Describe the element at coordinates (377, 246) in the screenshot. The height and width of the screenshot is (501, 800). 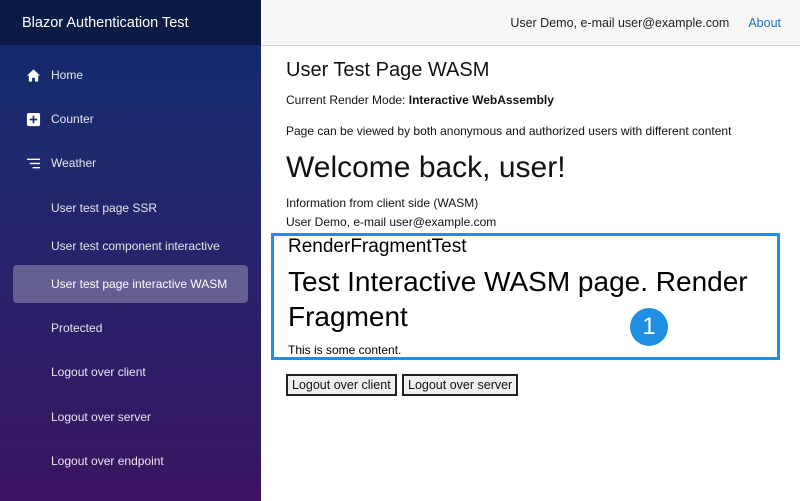
I see `fragment-title: RenderFragmentTest` at that location.